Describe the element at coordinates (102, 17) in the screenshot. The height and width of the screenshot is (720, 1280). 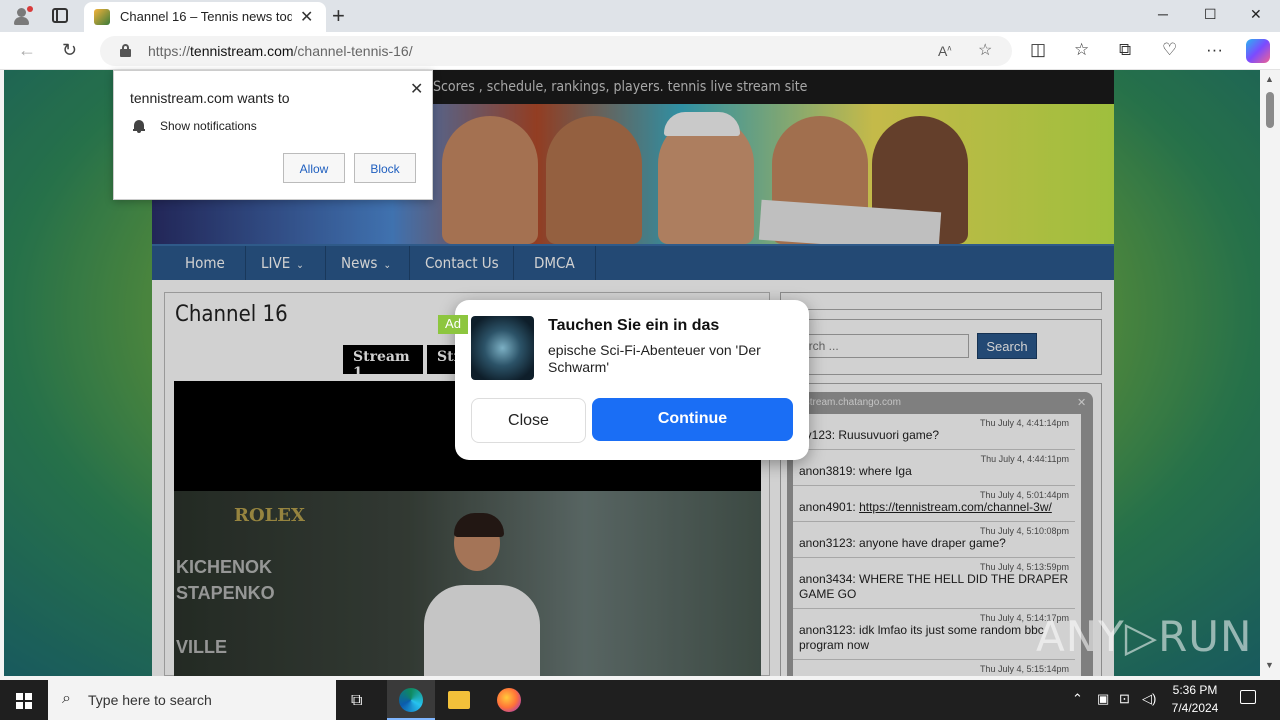
I see `site-favicon-icon` at that location.